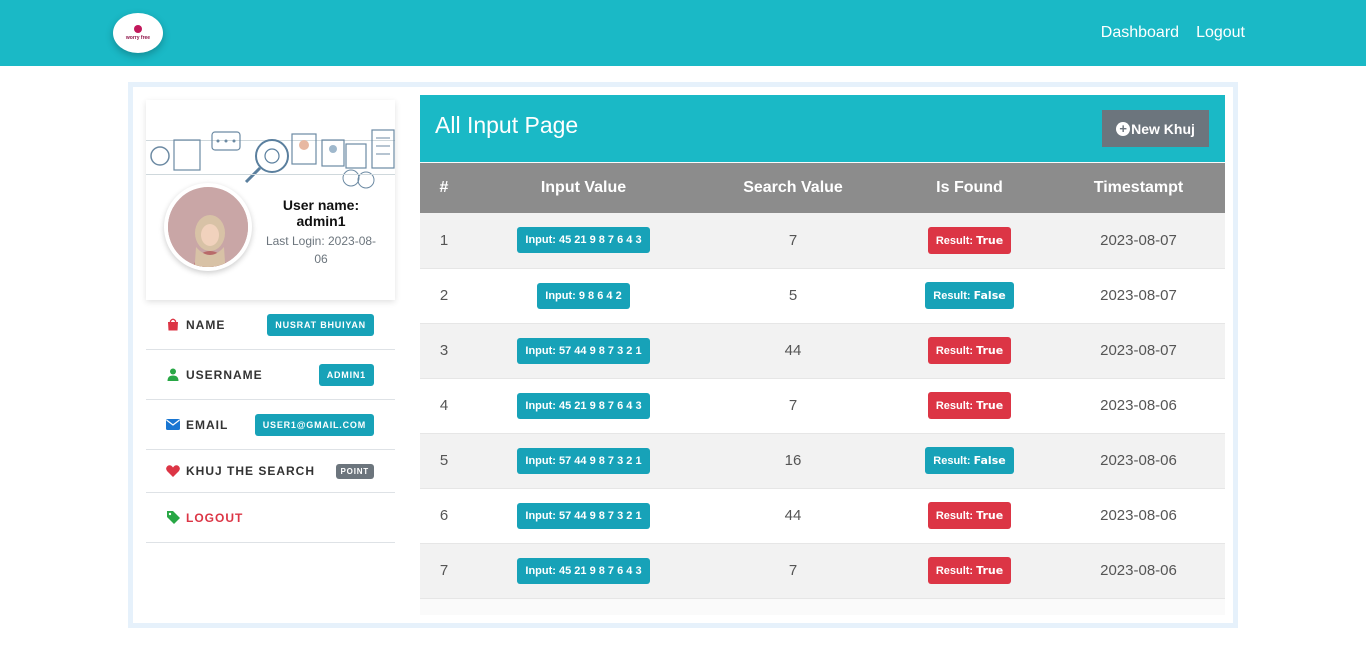  I want to click on info-value-point: POINT, so click(354, 471).